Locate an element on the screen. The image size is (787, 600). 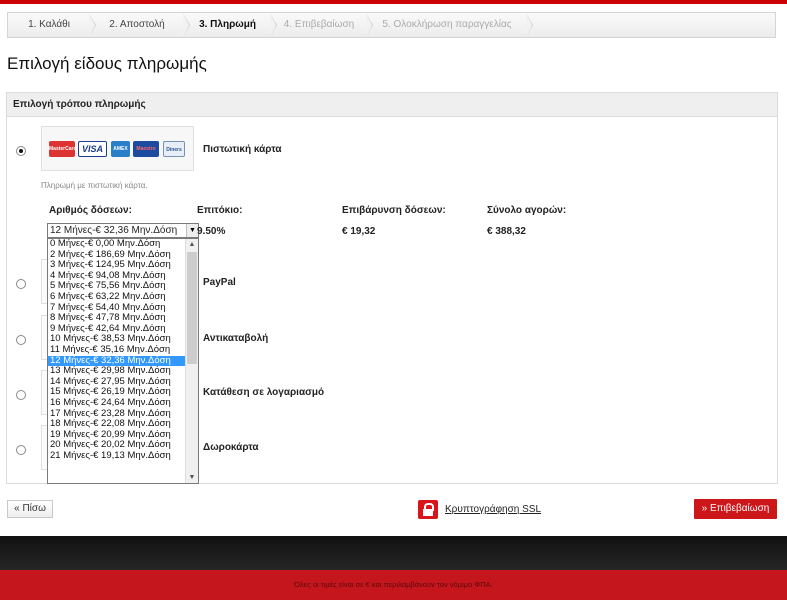
dropdown-option: 6 Μήνες-€ 63,22 Μην.Δόση is located at coordinates (116, 297).